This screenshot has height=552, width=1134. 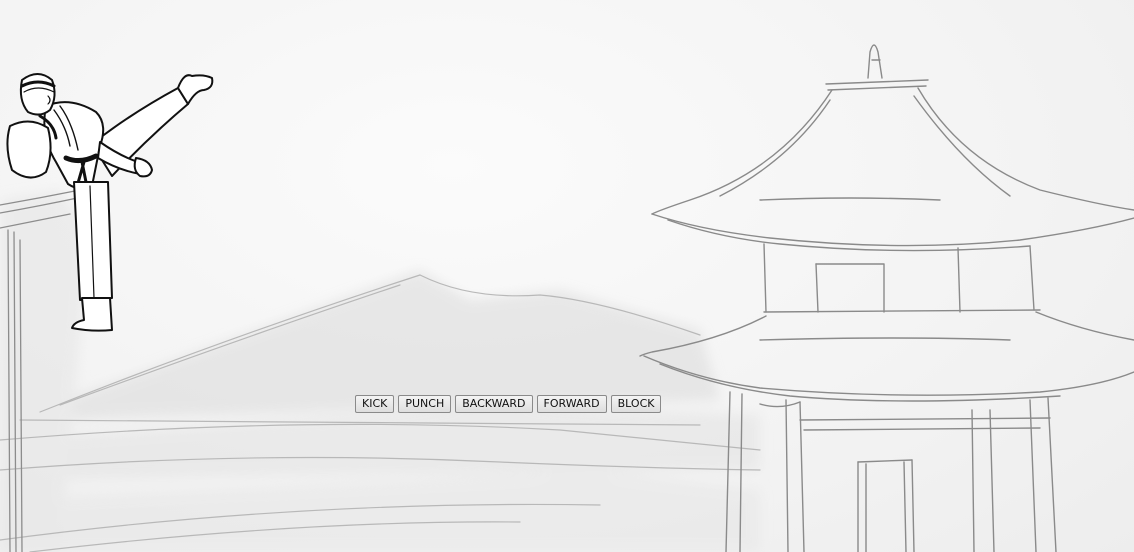 What do you see at coordinates (425, 404) in the screenshot?
I see `punch-button: PUNCH` at bounding box center [425, 404].